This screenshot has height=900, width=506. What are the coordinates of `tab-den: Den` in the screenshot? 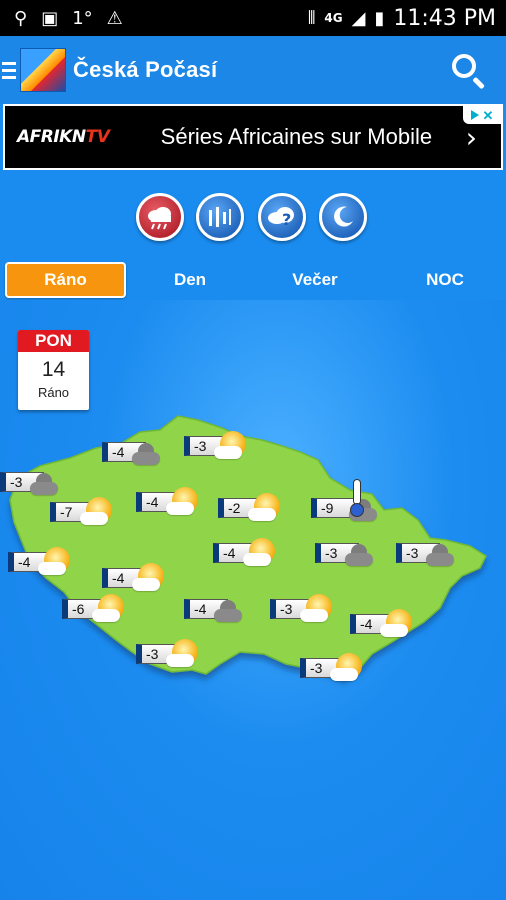 It's located at (190, 280).